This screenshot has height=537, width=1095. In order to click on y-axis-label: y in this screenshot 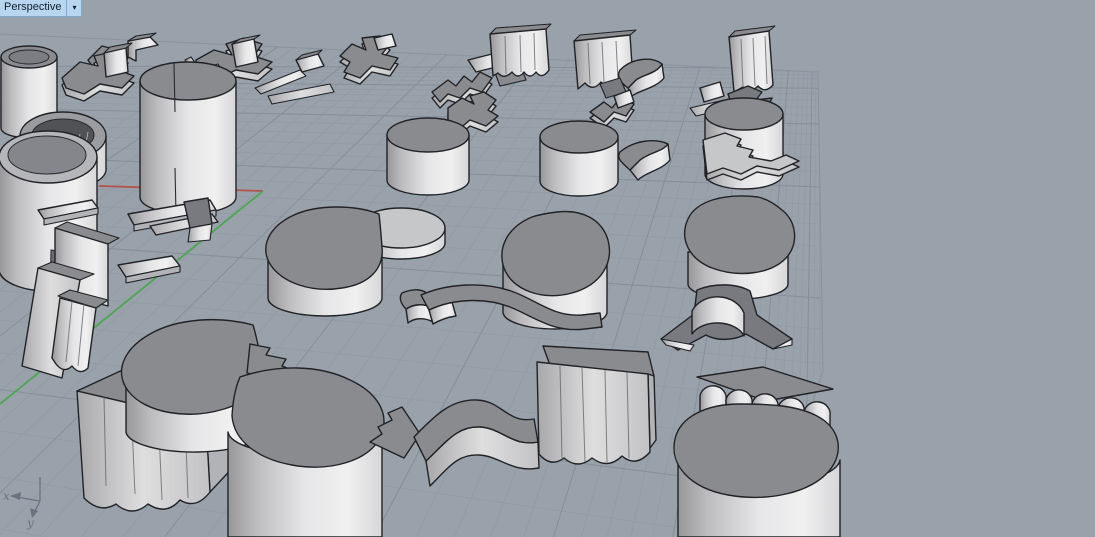, I will do `click(30, 523)`.